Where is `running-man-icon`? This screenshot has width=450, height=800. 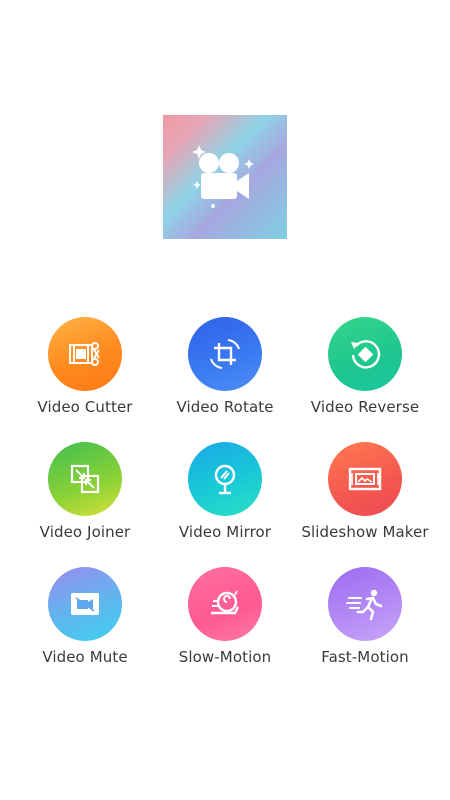
running-man-icon is located at coordinates (364, 605).